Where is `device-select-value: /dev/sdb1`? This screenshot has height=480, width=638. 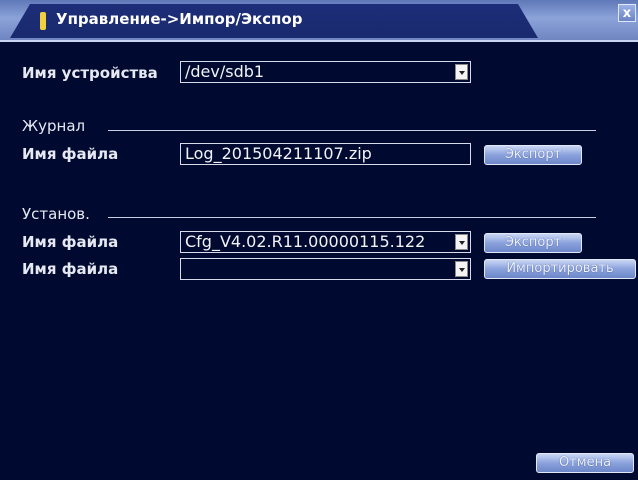
device-select-value: /dev/sdb1 is located at coordinates (225, 71).